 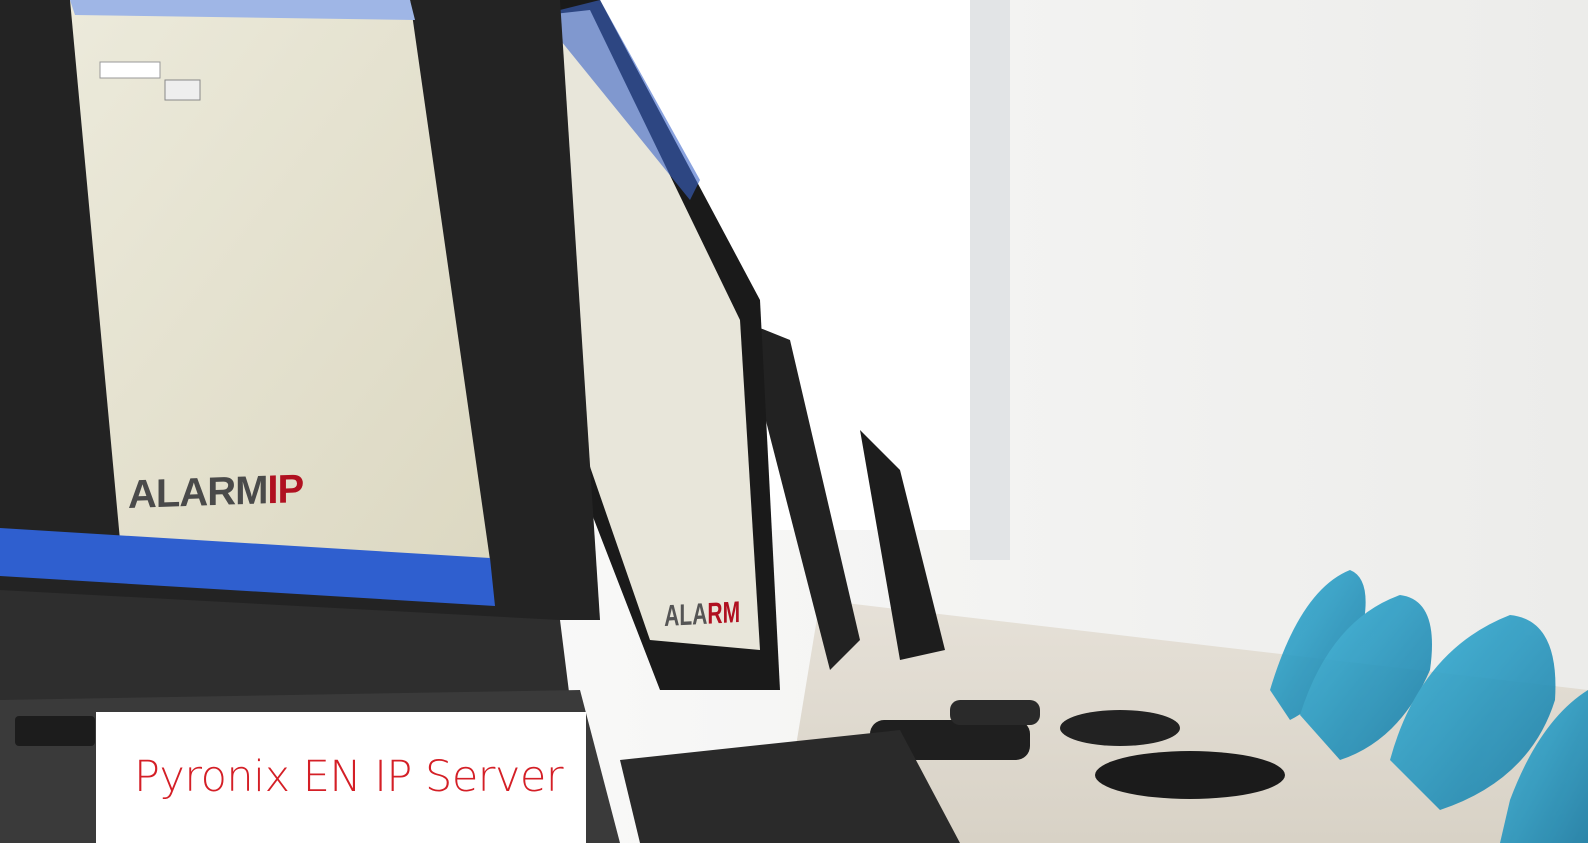 I want to click on product-title: Pyronix EN IP Server, so click(x=349, y=777).